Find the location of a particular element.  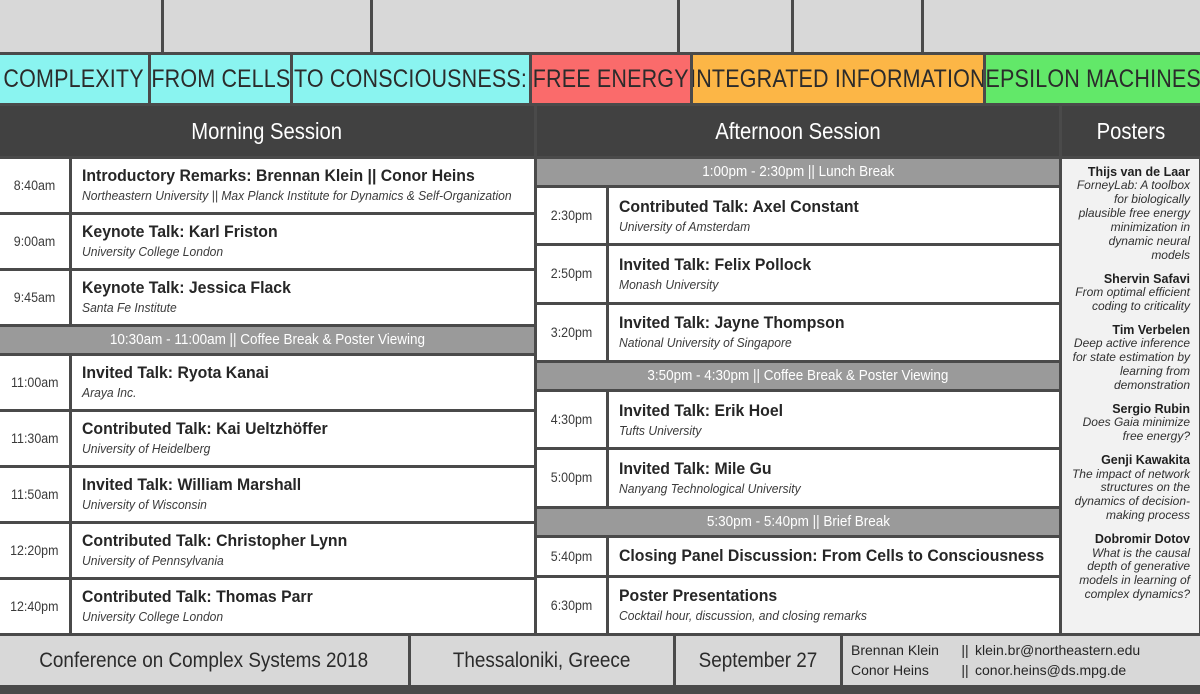

time-cell: 5:40pm is located at coordinates (571, 556).